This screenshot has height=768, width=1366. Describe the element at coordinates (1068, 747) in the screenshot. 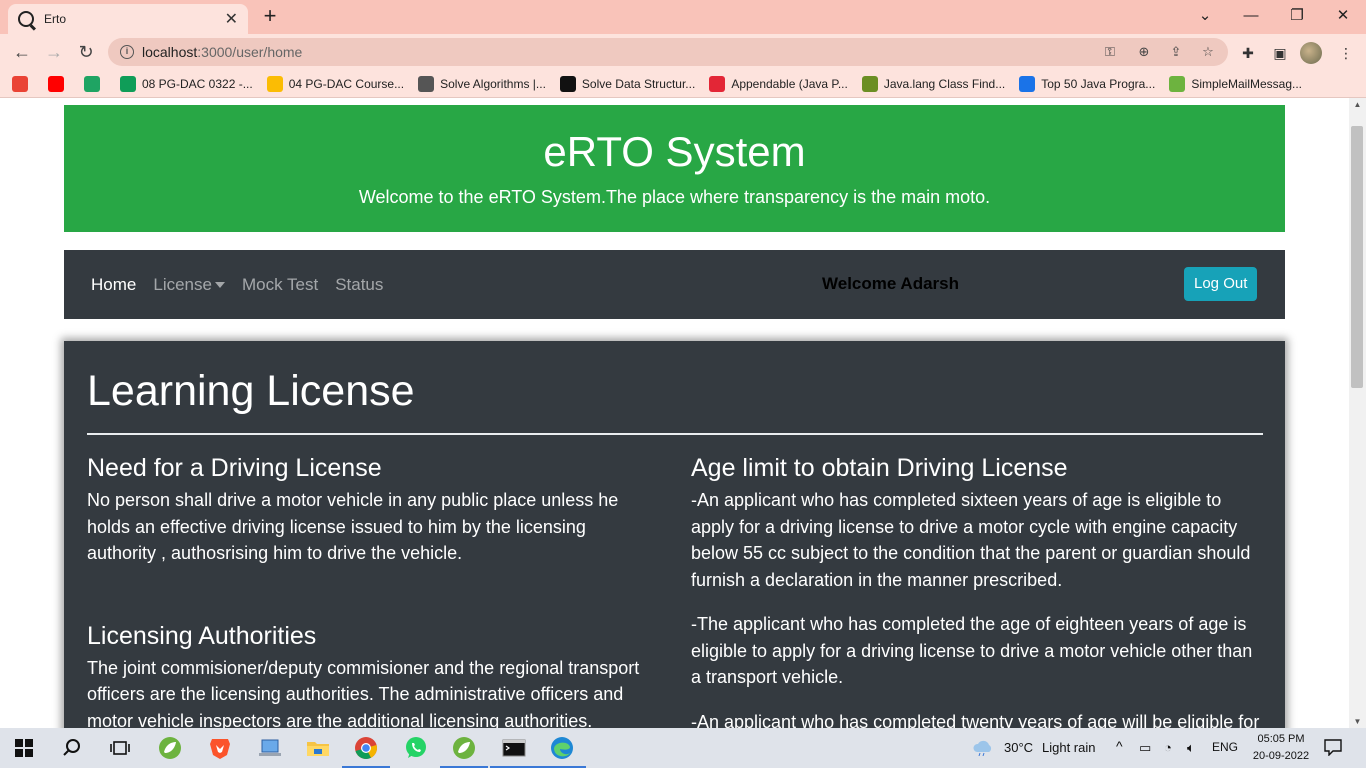

I see `weather-desc: Light rain` at that location.